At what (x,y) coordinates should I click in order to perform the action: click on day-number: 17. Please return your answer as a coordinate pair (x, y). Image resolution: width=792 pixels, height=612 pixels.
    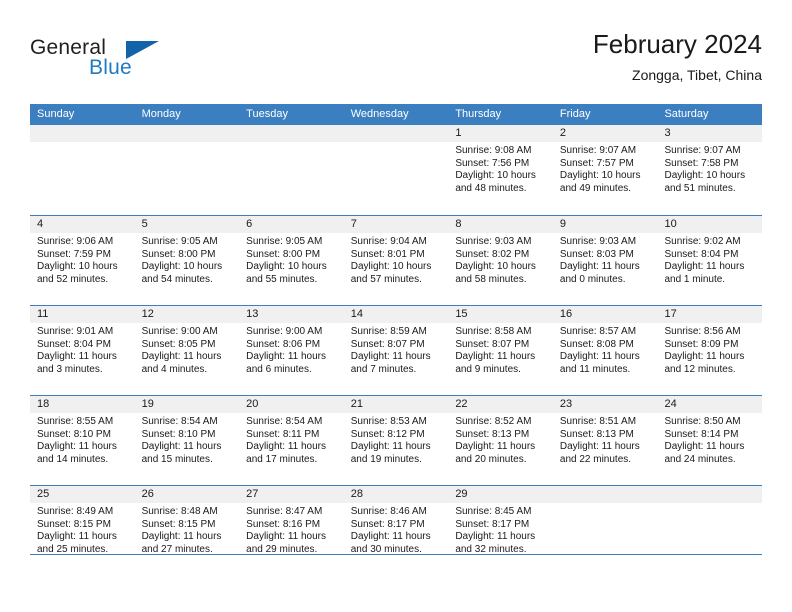
    Looking at the image, I should click on (670, 314).